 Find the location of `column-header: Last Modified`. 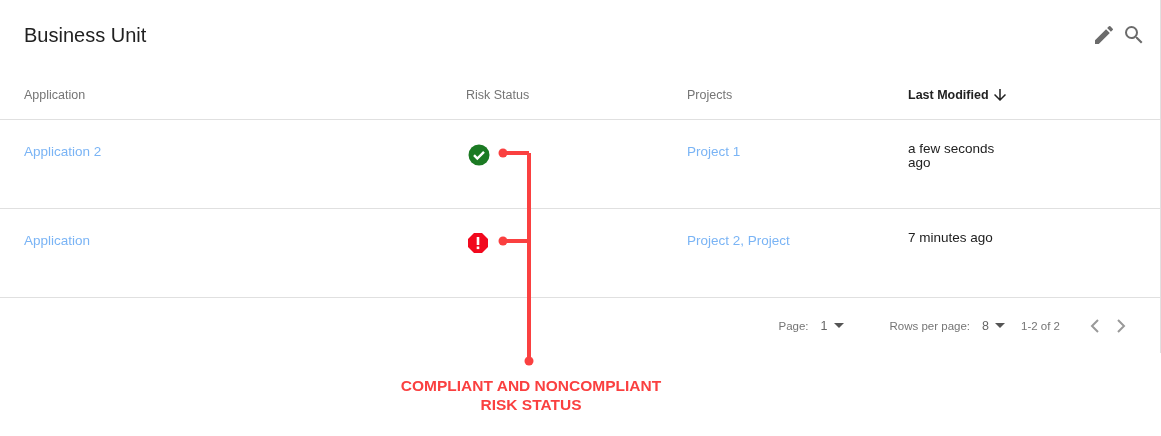

column-header: Last Modified is located at coordinates (948, 94).